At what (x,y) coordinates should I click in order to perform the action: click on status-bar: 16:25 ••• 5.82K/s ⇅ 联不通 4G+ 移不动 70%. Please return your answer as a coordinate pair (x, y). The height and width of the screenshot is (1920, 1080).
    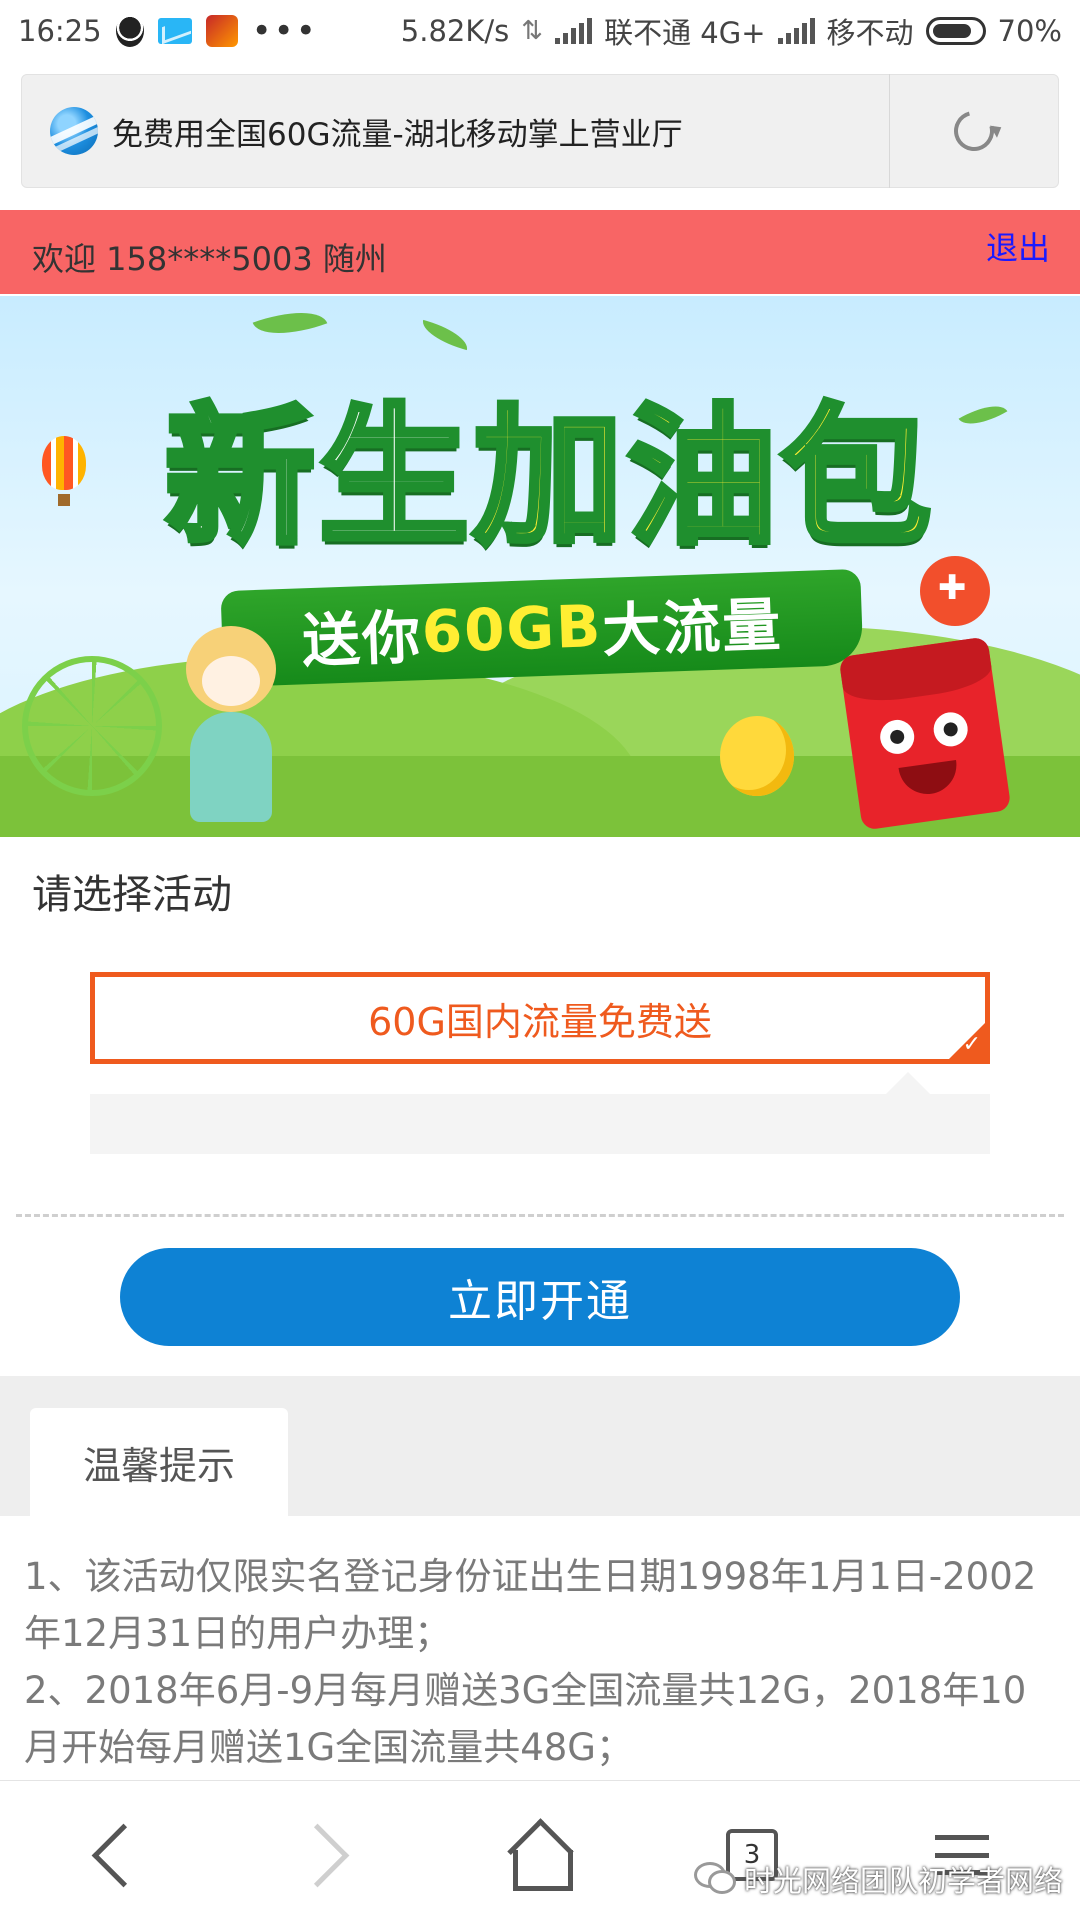
    Looking at the image, I should click on (540, 31).